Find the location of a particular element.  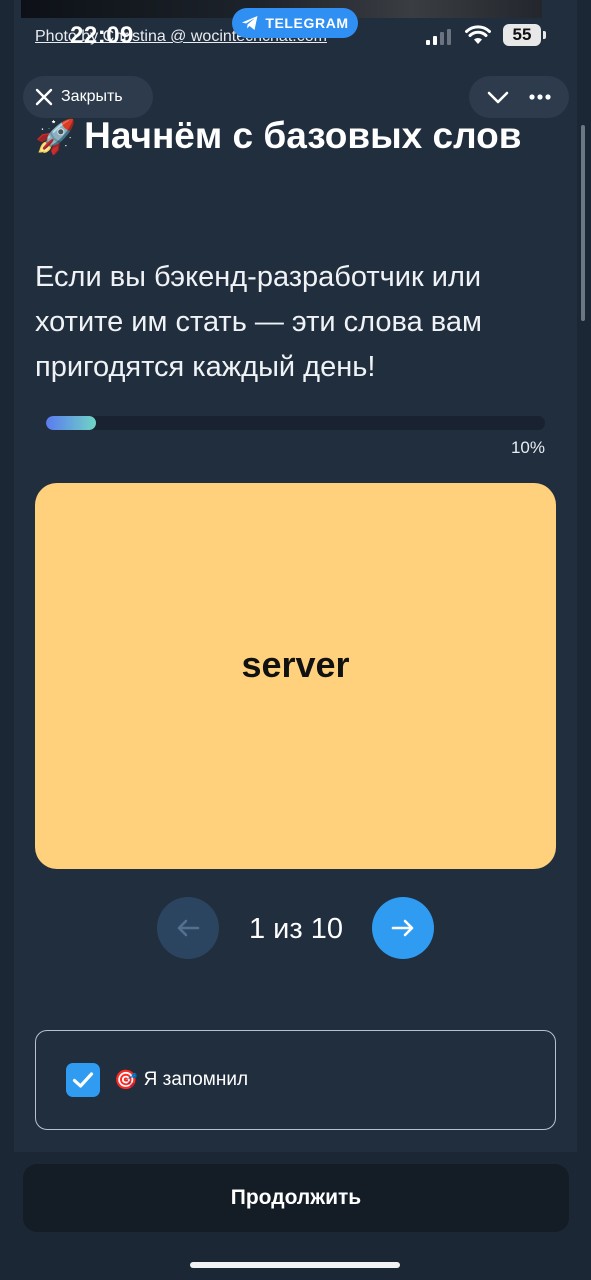

previous-button is located at coordinates (188, 928).